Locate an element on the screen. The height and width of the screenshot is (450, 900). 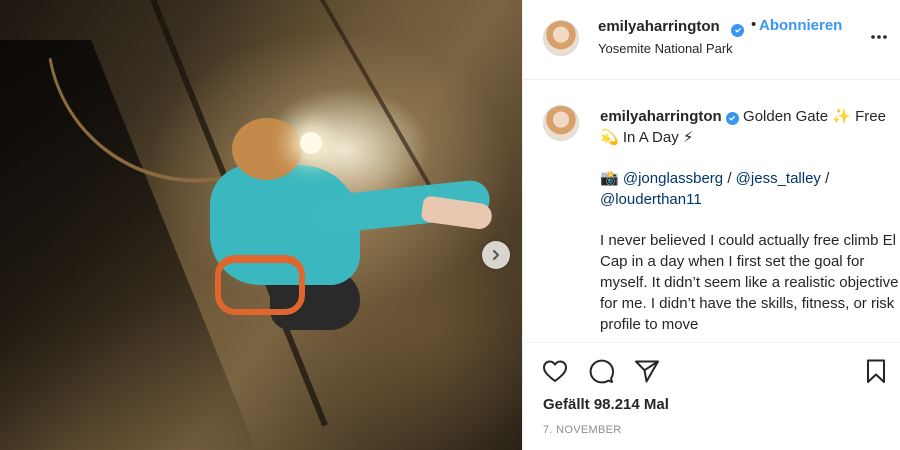
heart-icon is located at coordinates (555, 371).